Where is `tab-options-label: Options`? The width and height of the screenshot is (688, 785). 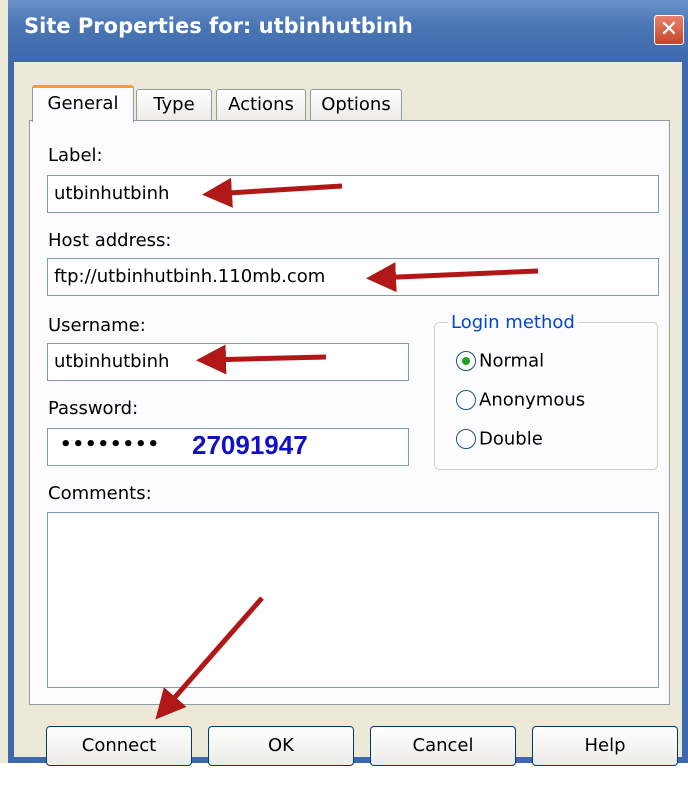
tab-options-label: Options is located at coordinates (356, 104).